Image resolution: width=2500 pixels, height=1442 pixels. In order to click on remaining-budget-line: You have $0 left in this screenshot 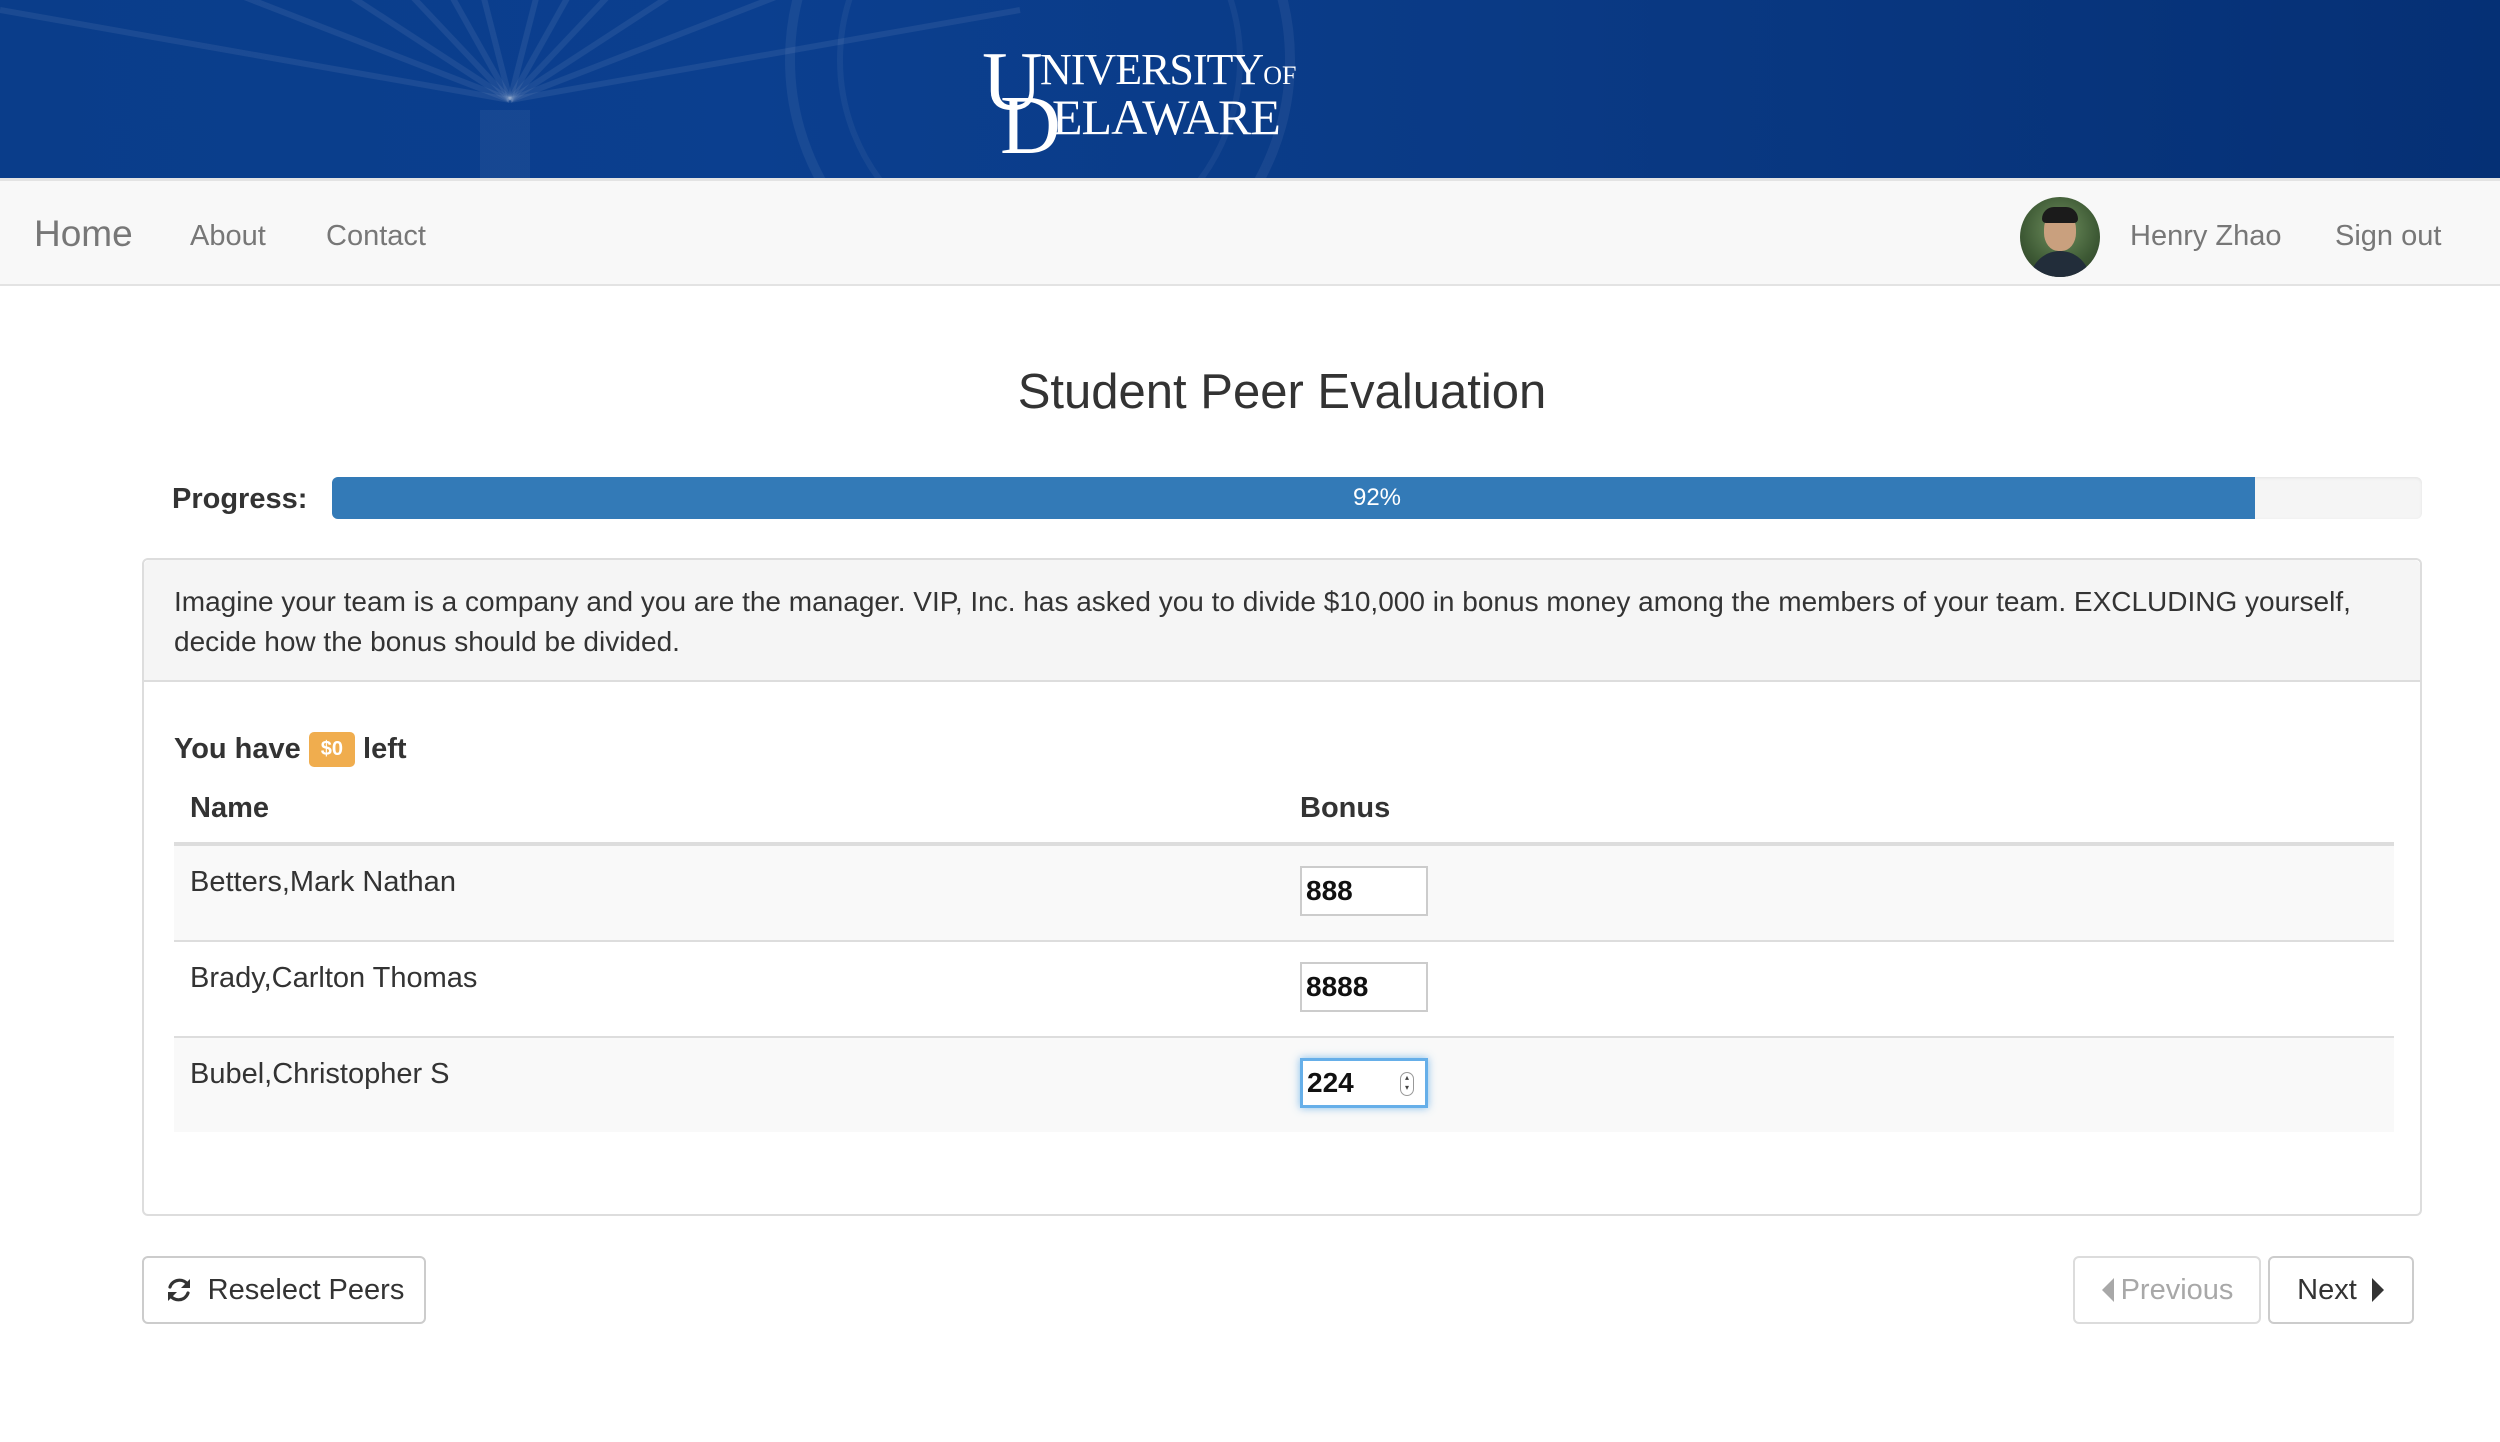, I will do `click(290, 749)`.